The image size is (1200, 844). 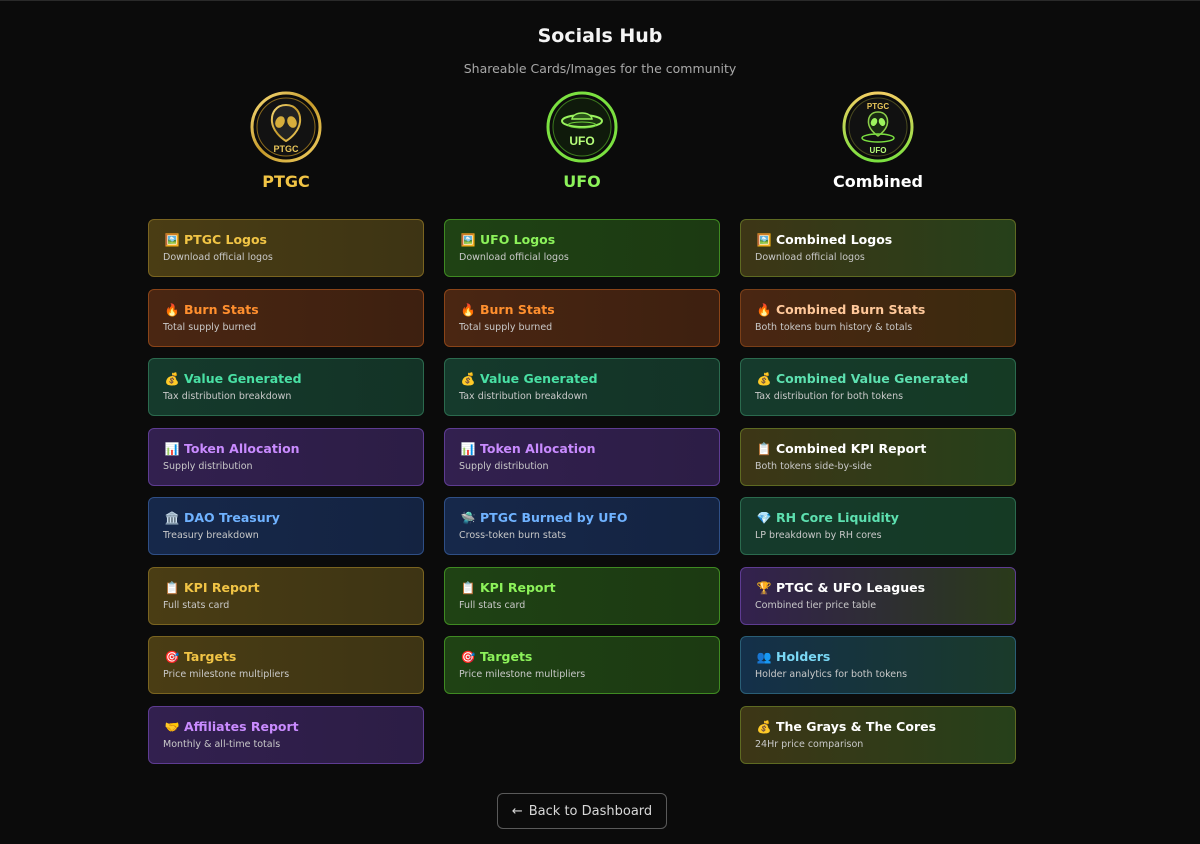 I want to click on ptgc-card-burn-stats: 🔥 Burn Stats Total supply burned, so click(x=286, y=317).